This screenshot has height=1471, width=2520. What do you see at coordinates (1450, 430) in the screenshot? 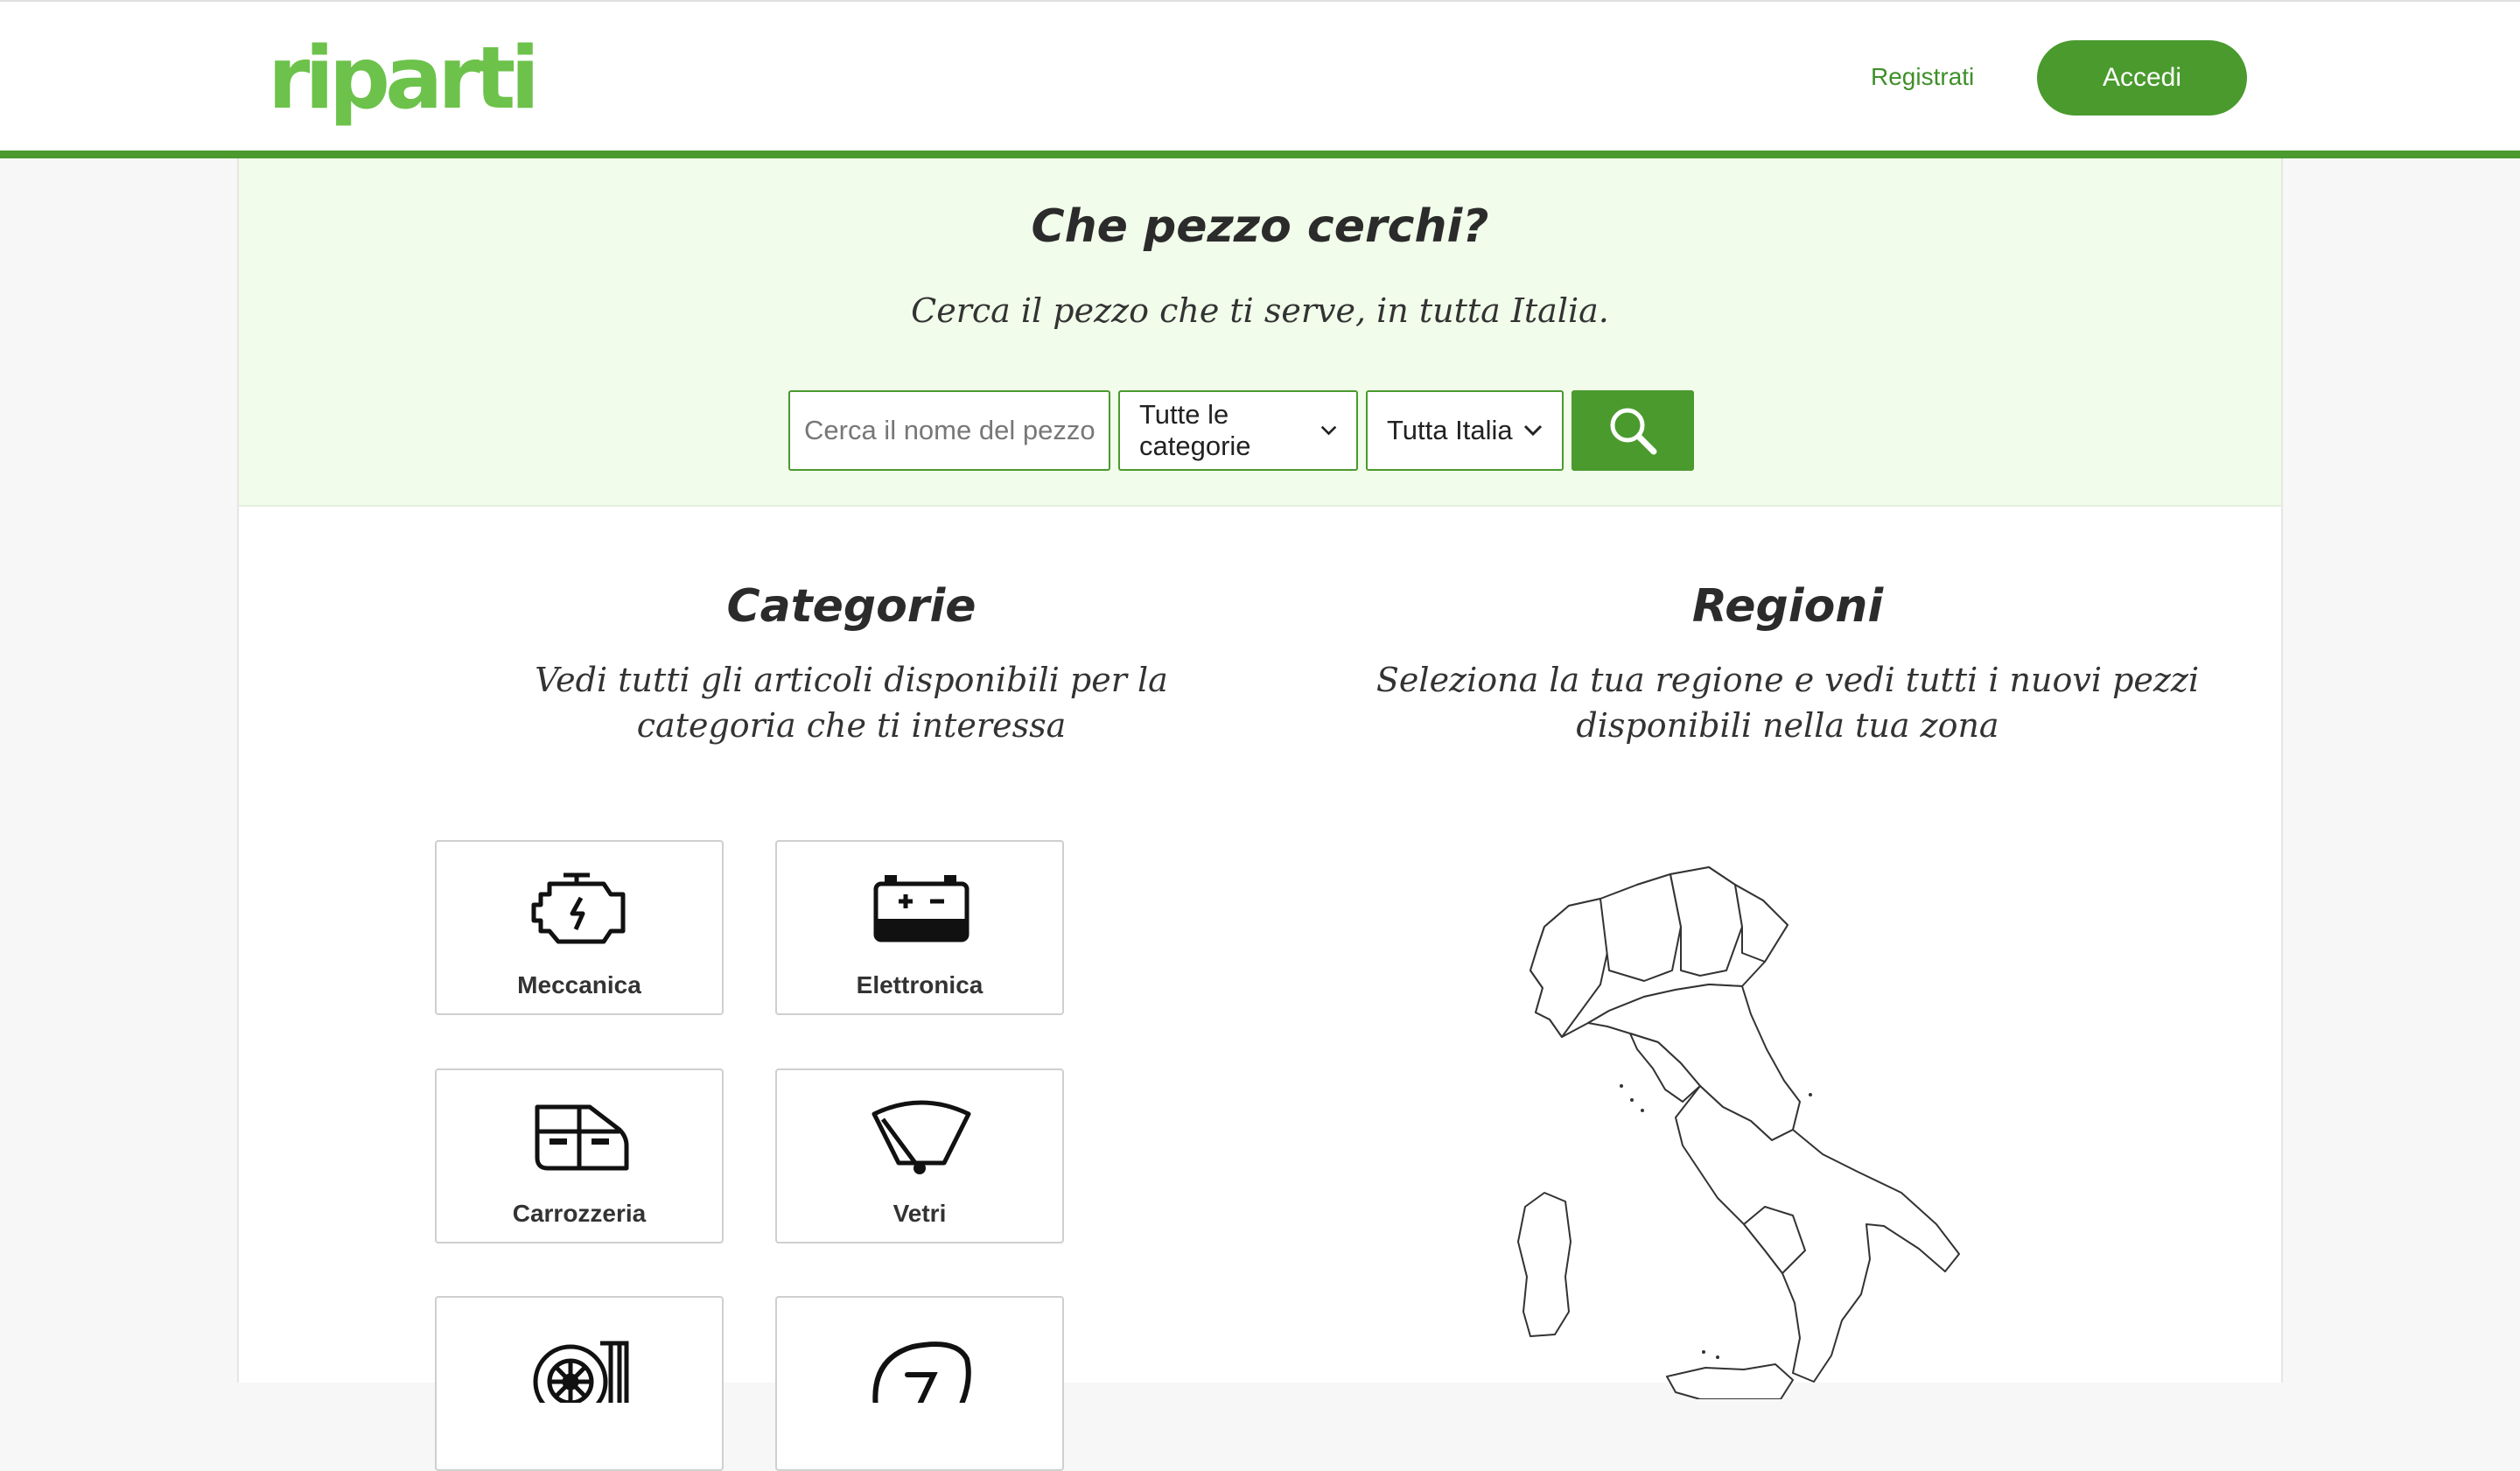
I see `region-select-value: Tutta Italia` at bounding box center [1450, 430].